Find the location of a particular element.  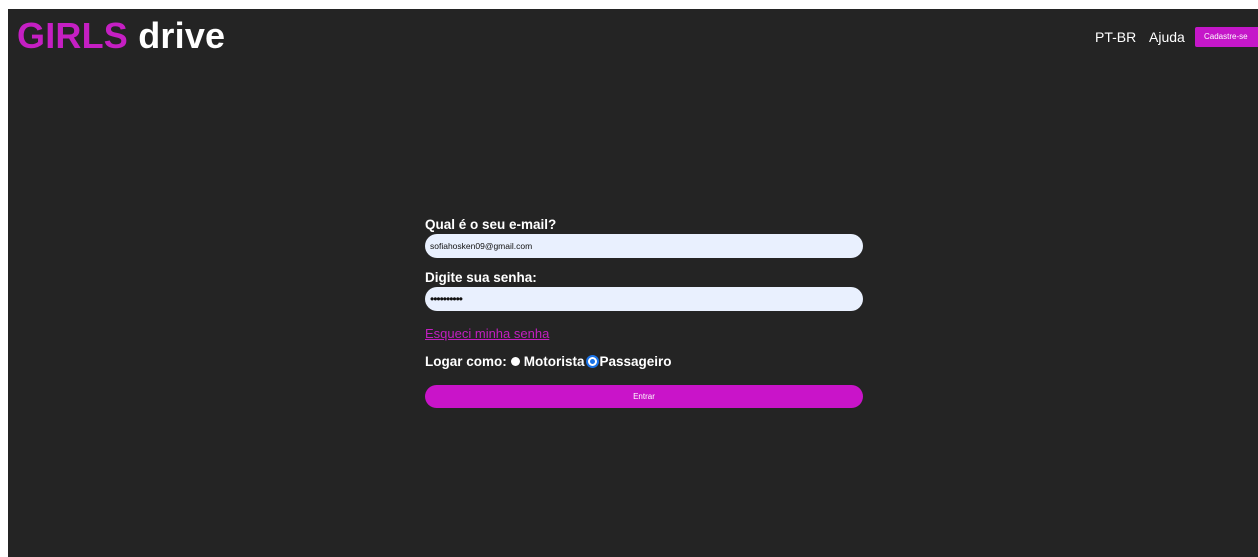

login-button: Entrar is located at coordinates (644, 396).